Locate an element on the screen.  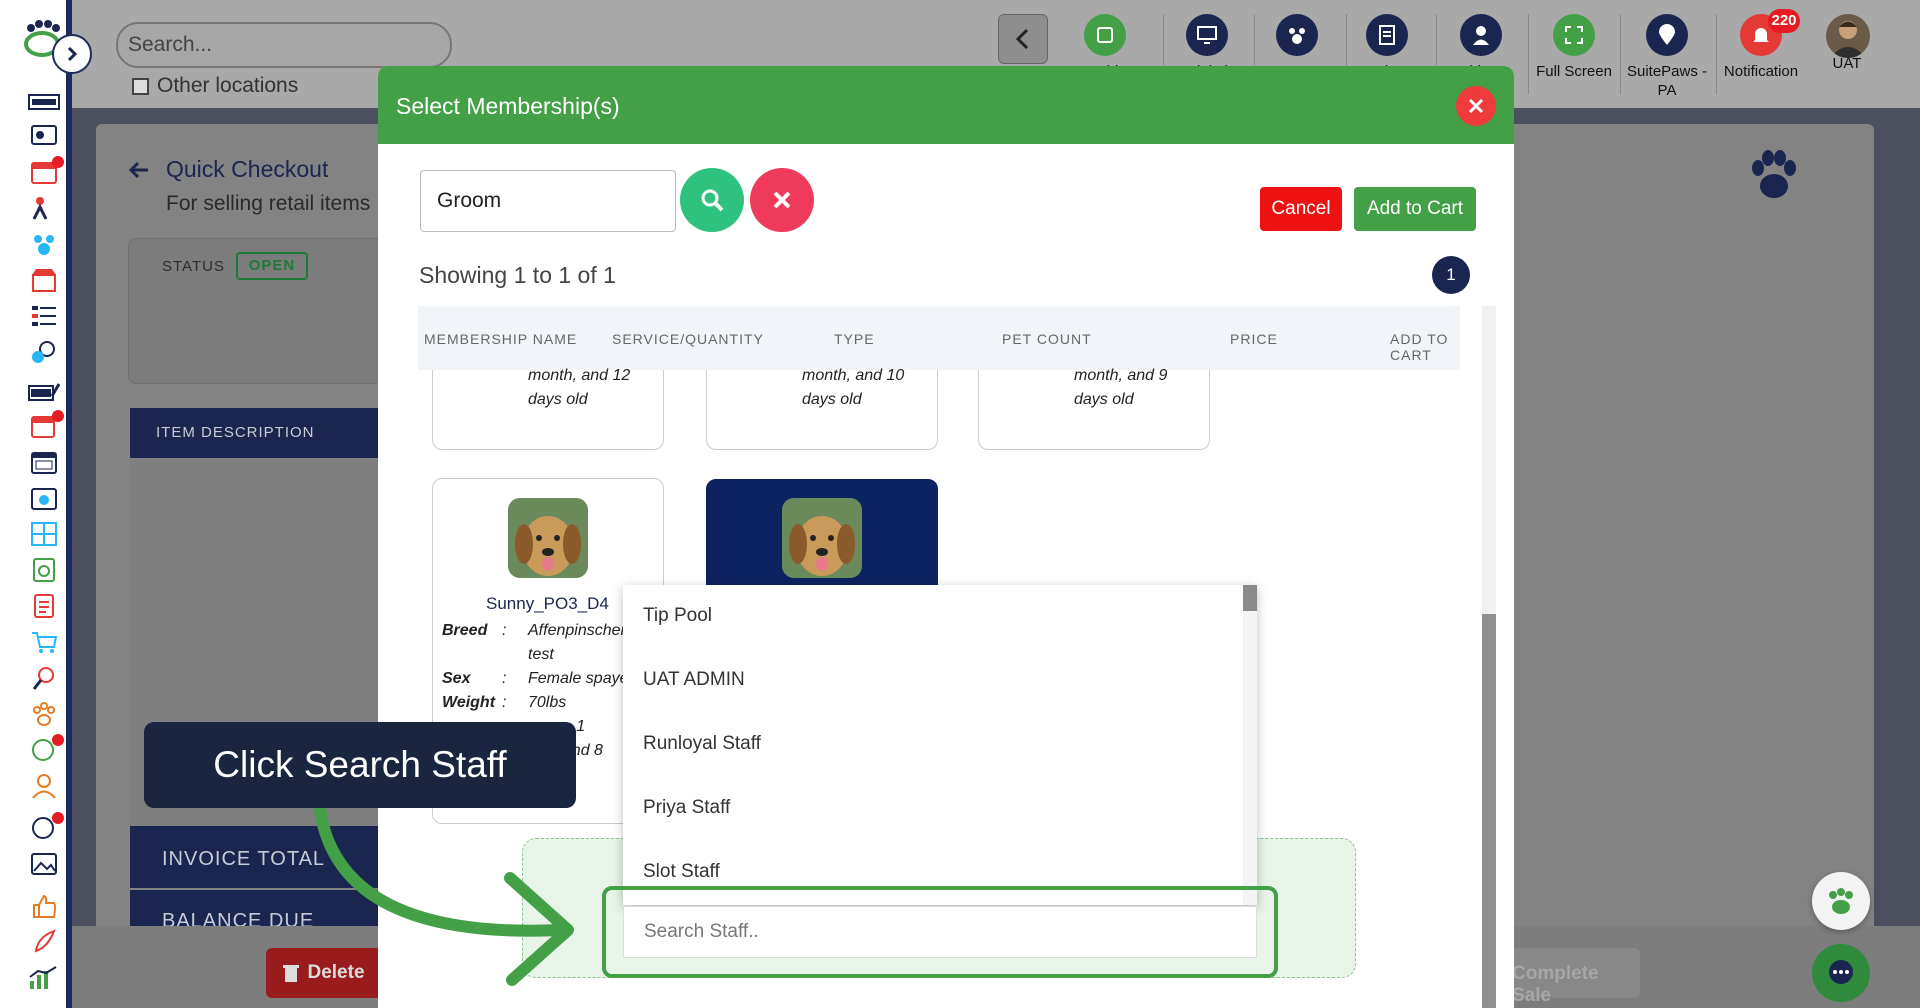
paw-brand-icon is located at coordinates (1774, 174).